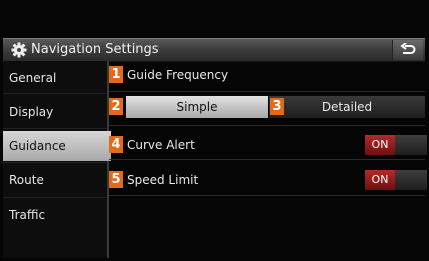 The image size is (429, 261). I want to click on back-arrow-icon, so click(408, 48).